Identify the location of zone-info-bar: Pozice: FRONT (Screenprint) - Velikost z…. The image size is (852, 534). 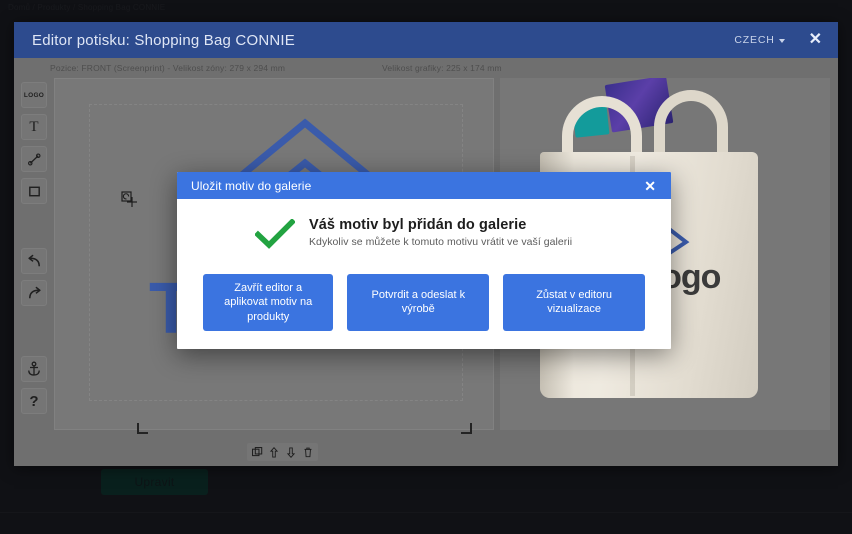
(426, 68).